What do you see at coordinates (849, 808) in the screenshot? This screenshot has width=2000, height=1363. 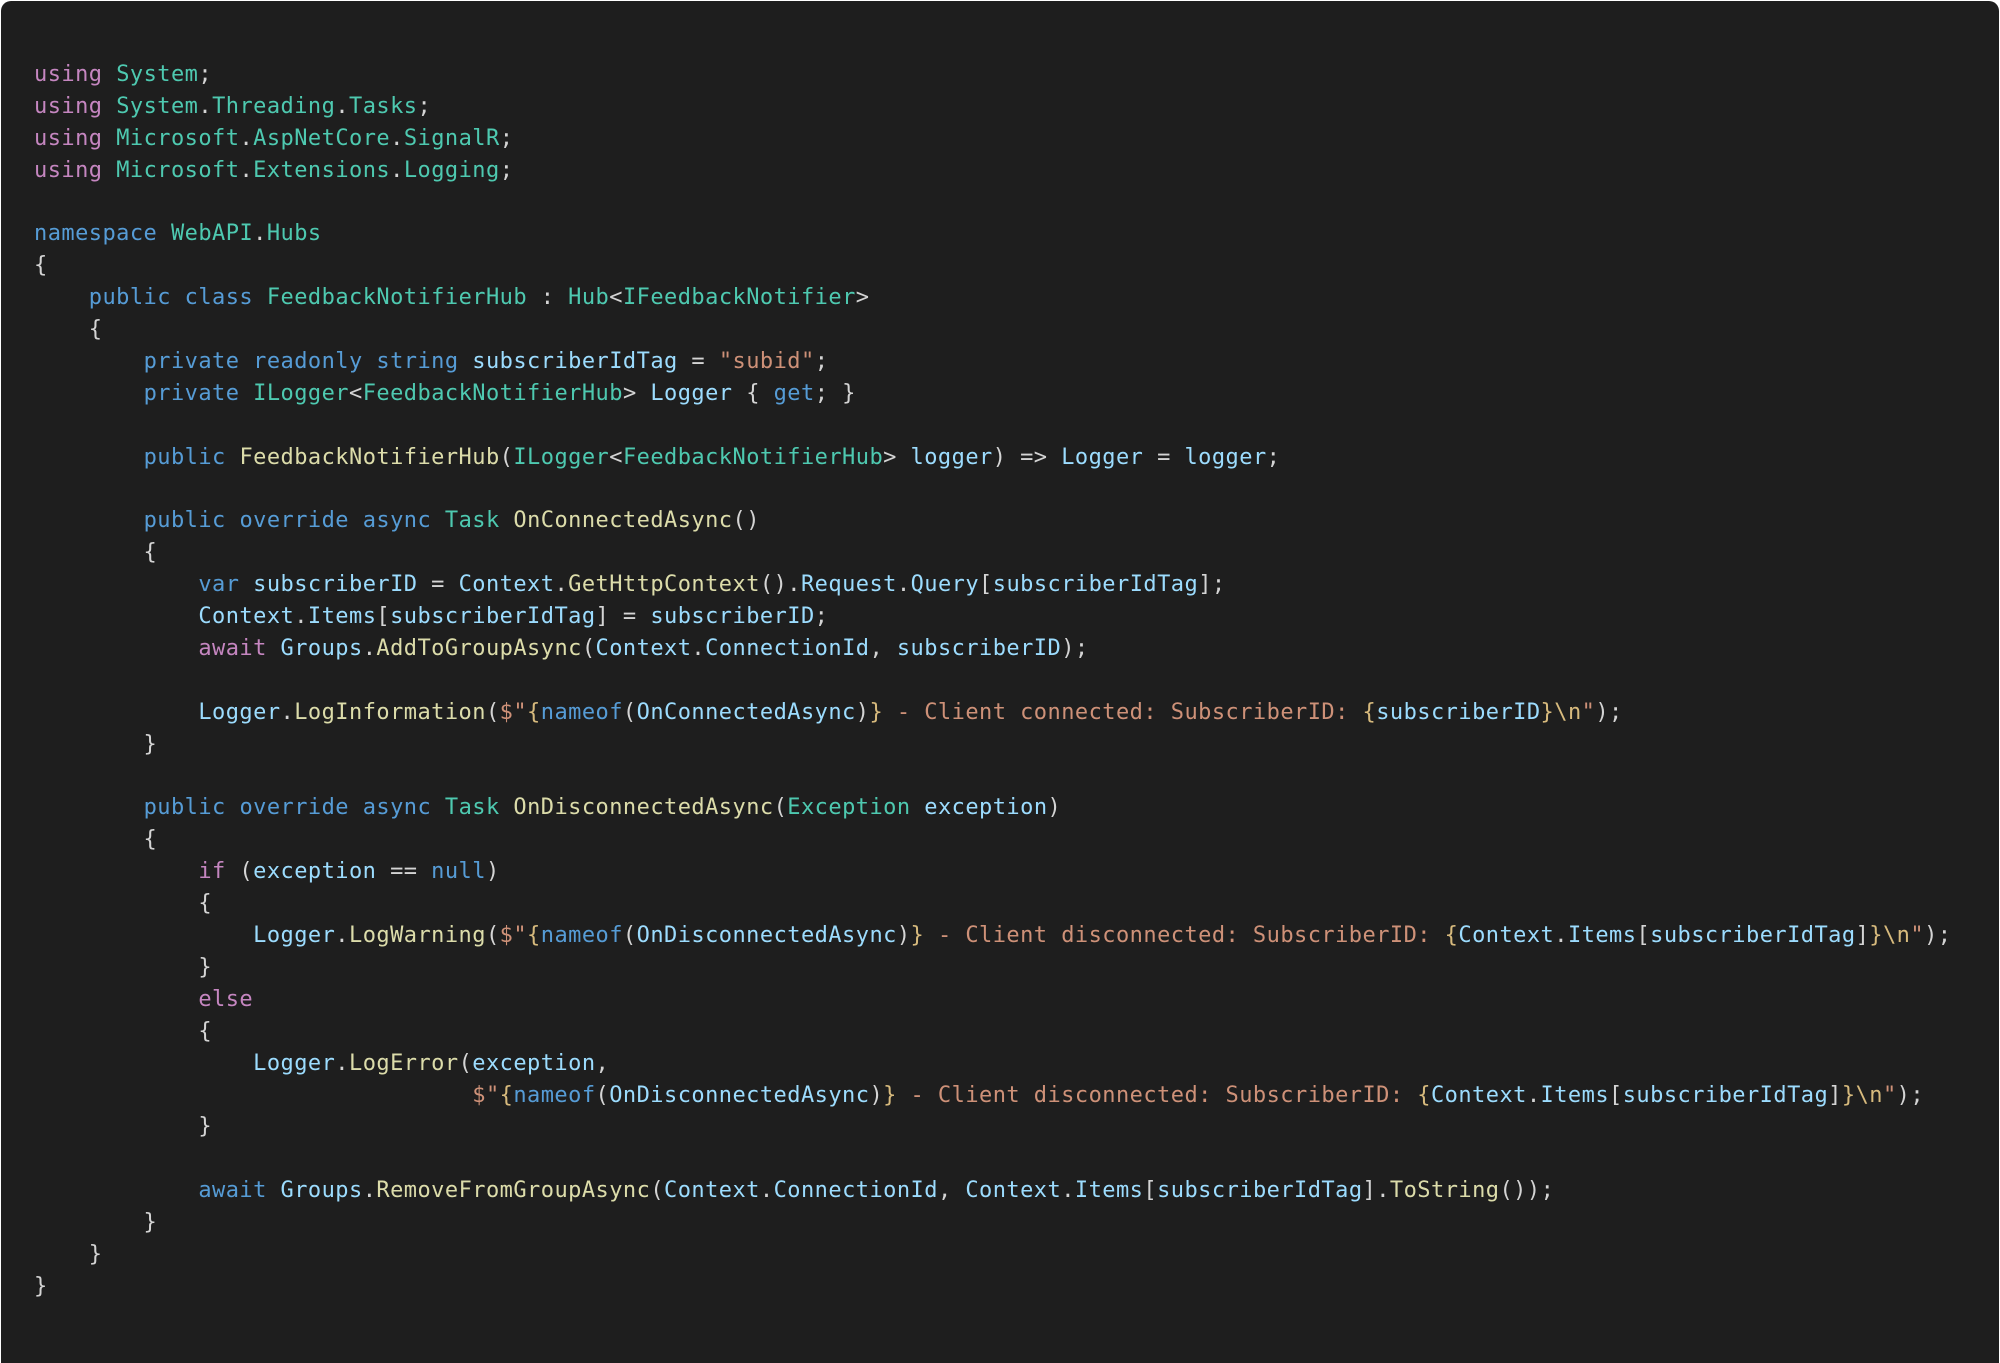 I see `code-token: Exception` at bounding box center [849, 808].